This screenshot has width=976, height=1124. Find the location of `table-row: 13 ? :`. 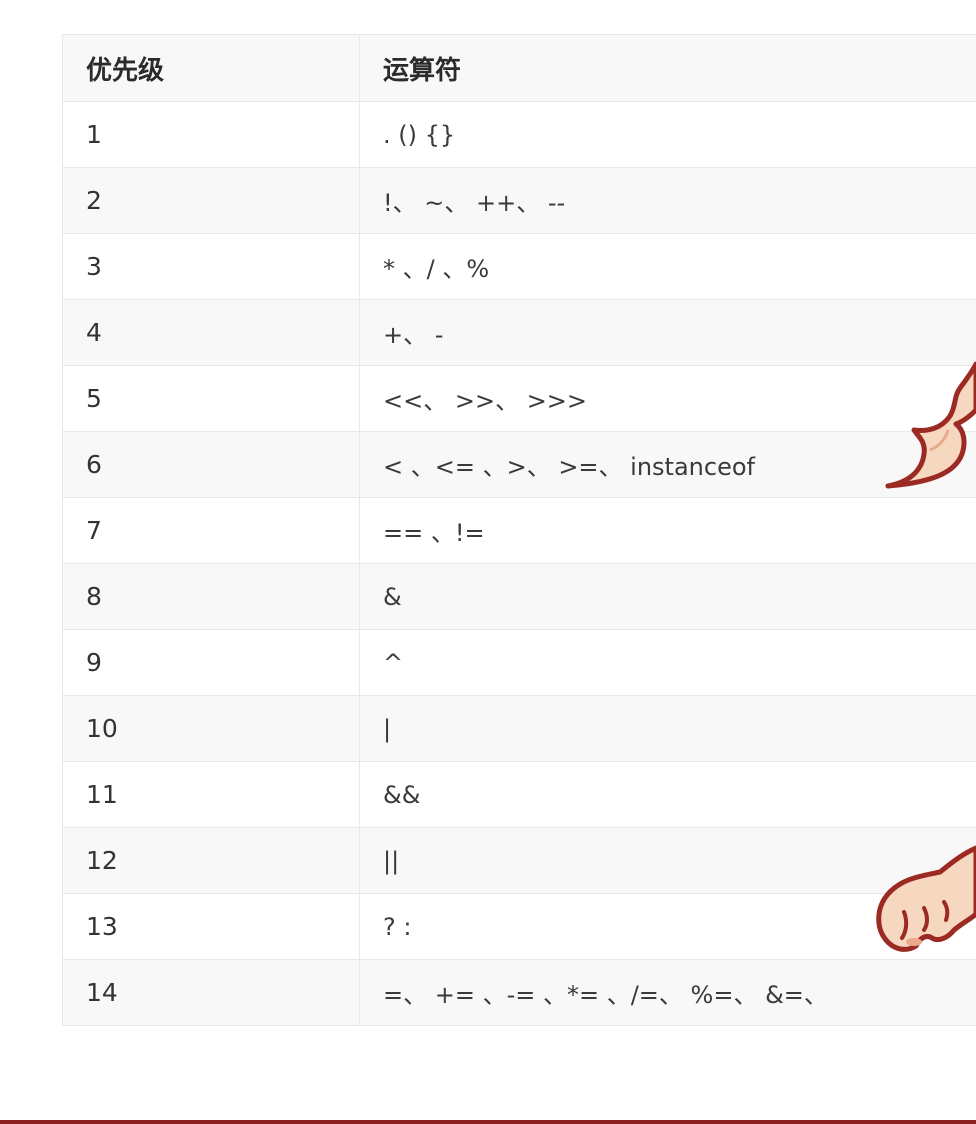

table-row: 13 ? : is located at coordinates (519, 926).